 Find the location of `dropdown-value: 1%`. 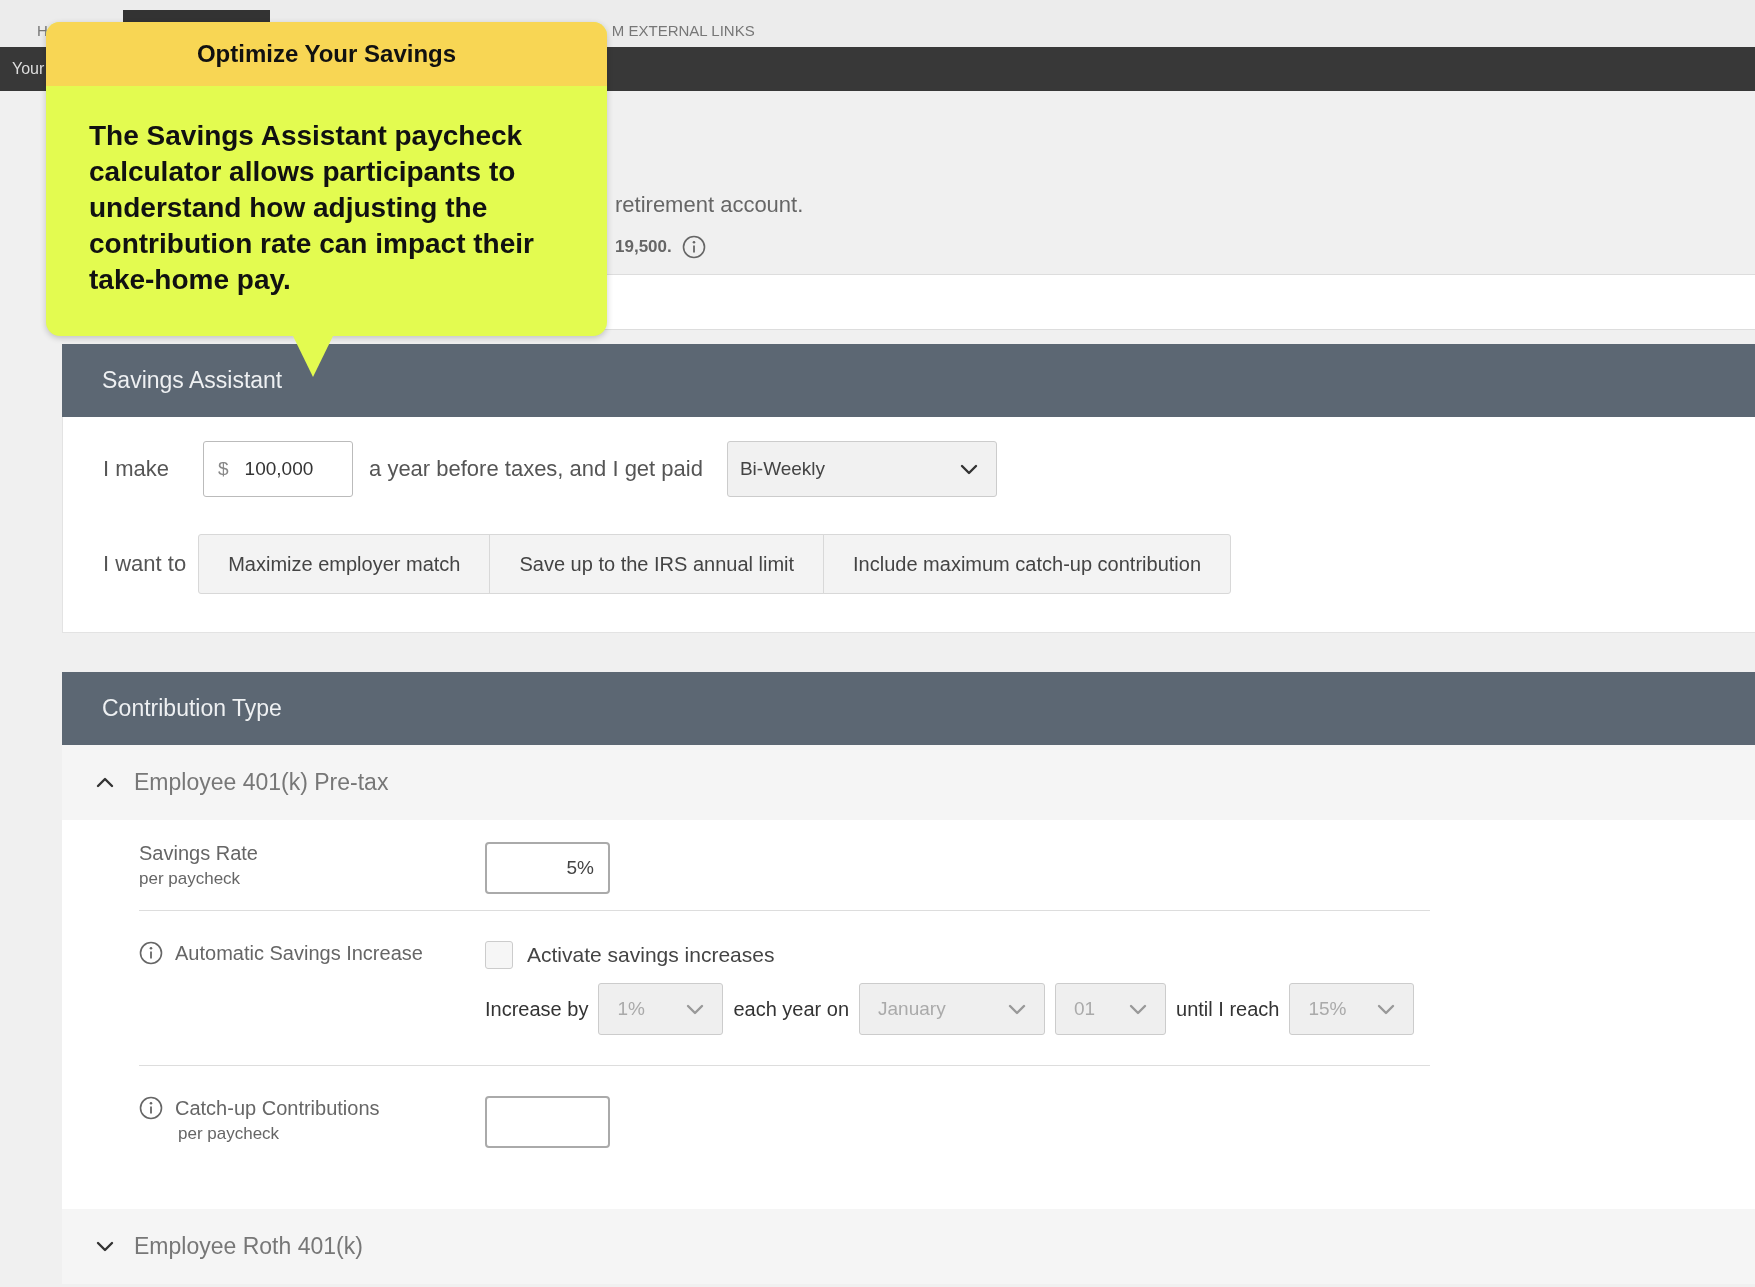

dropdown-value: 1% is located at coordinates (631, 1009).